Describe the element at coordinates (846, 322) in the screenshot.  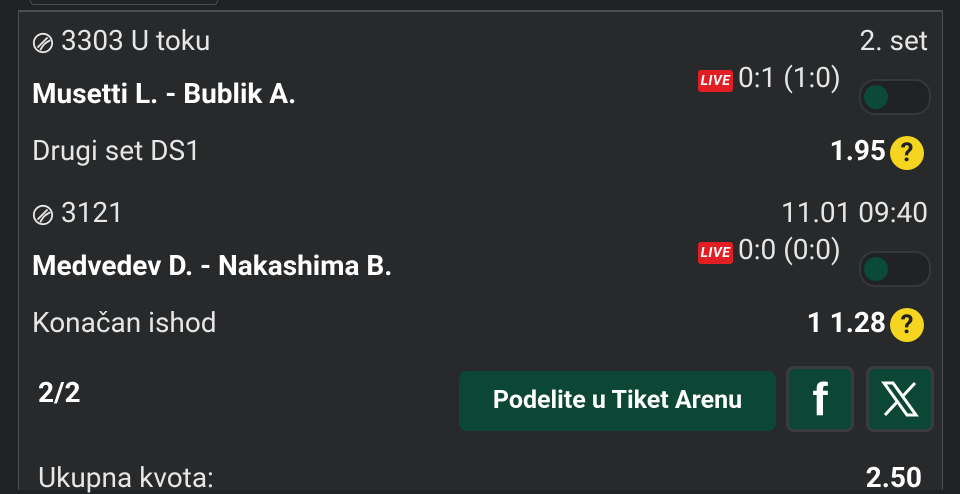
I see `odds-value: 1 1.28` at that location.